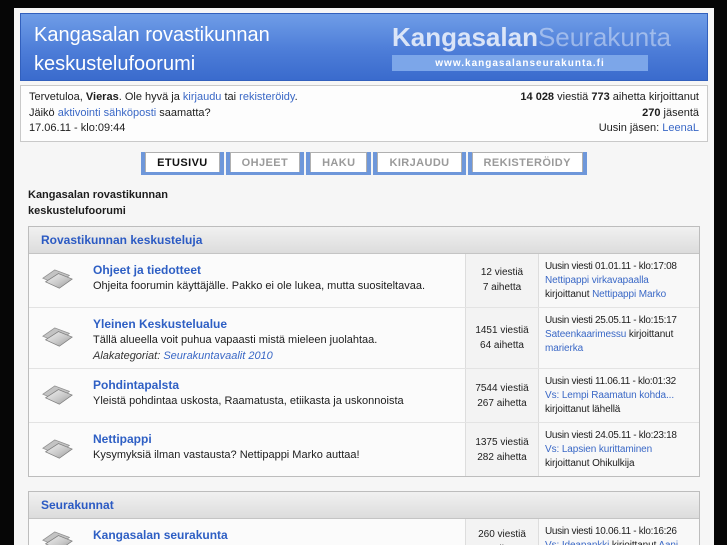 The width and height of the screenshot is (727, 545). Describe the element at coordinates (613, 464) in the screenshot. I see `lastpost-author: Ohikulkija` at that location.